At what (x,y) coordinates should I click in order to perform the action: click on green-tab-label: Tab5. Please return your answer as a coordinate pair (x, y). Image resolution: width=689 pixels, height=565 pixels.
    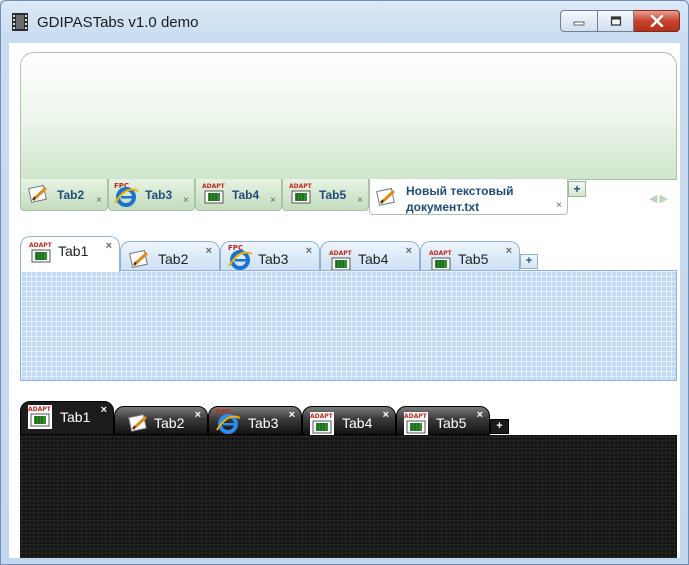
    Looking at the image, I should click on (333, 195).